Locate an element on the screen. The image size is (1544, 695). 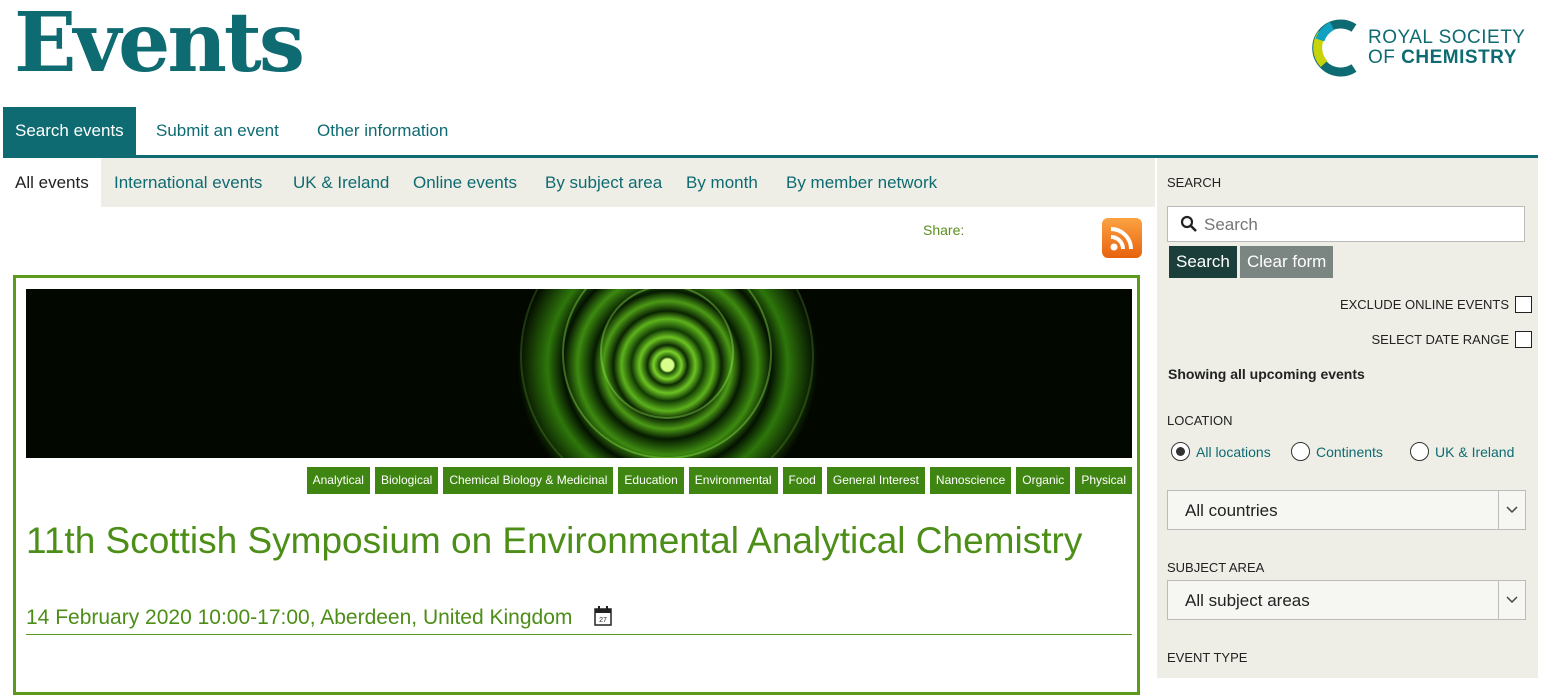
rss-icon is located at coordinates (1121, 239).